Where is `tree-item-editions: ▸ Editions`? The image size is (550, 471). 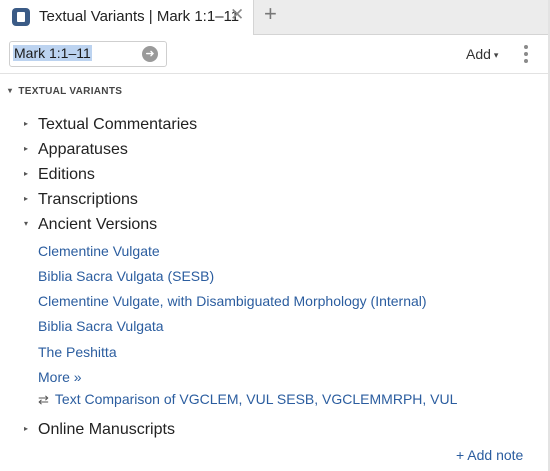
tree-item-editions: ▸ Editions is located at coordinates (59, 175).